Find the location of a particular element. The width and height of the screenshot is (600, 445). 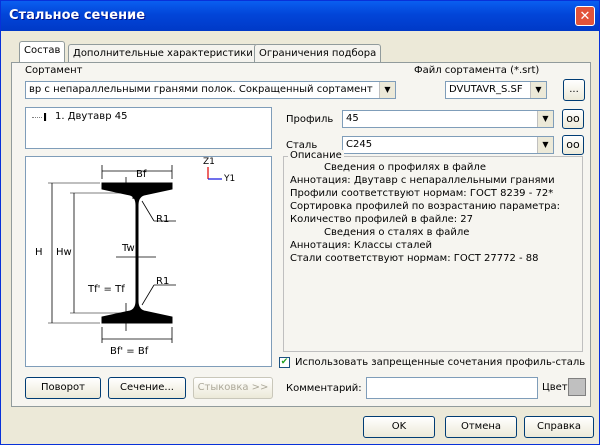

hw-label: Hw is located at coordinates (64, 252).